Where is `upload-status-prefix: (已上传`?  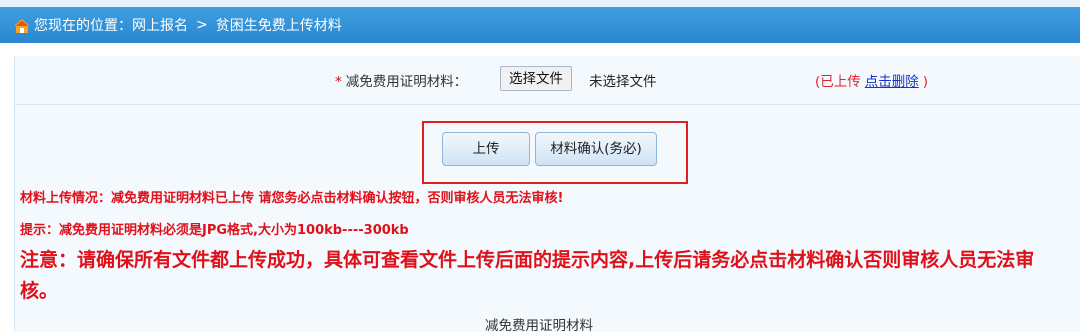
upload-status-prefix: (已上传 is located at coordinates (838, 82).